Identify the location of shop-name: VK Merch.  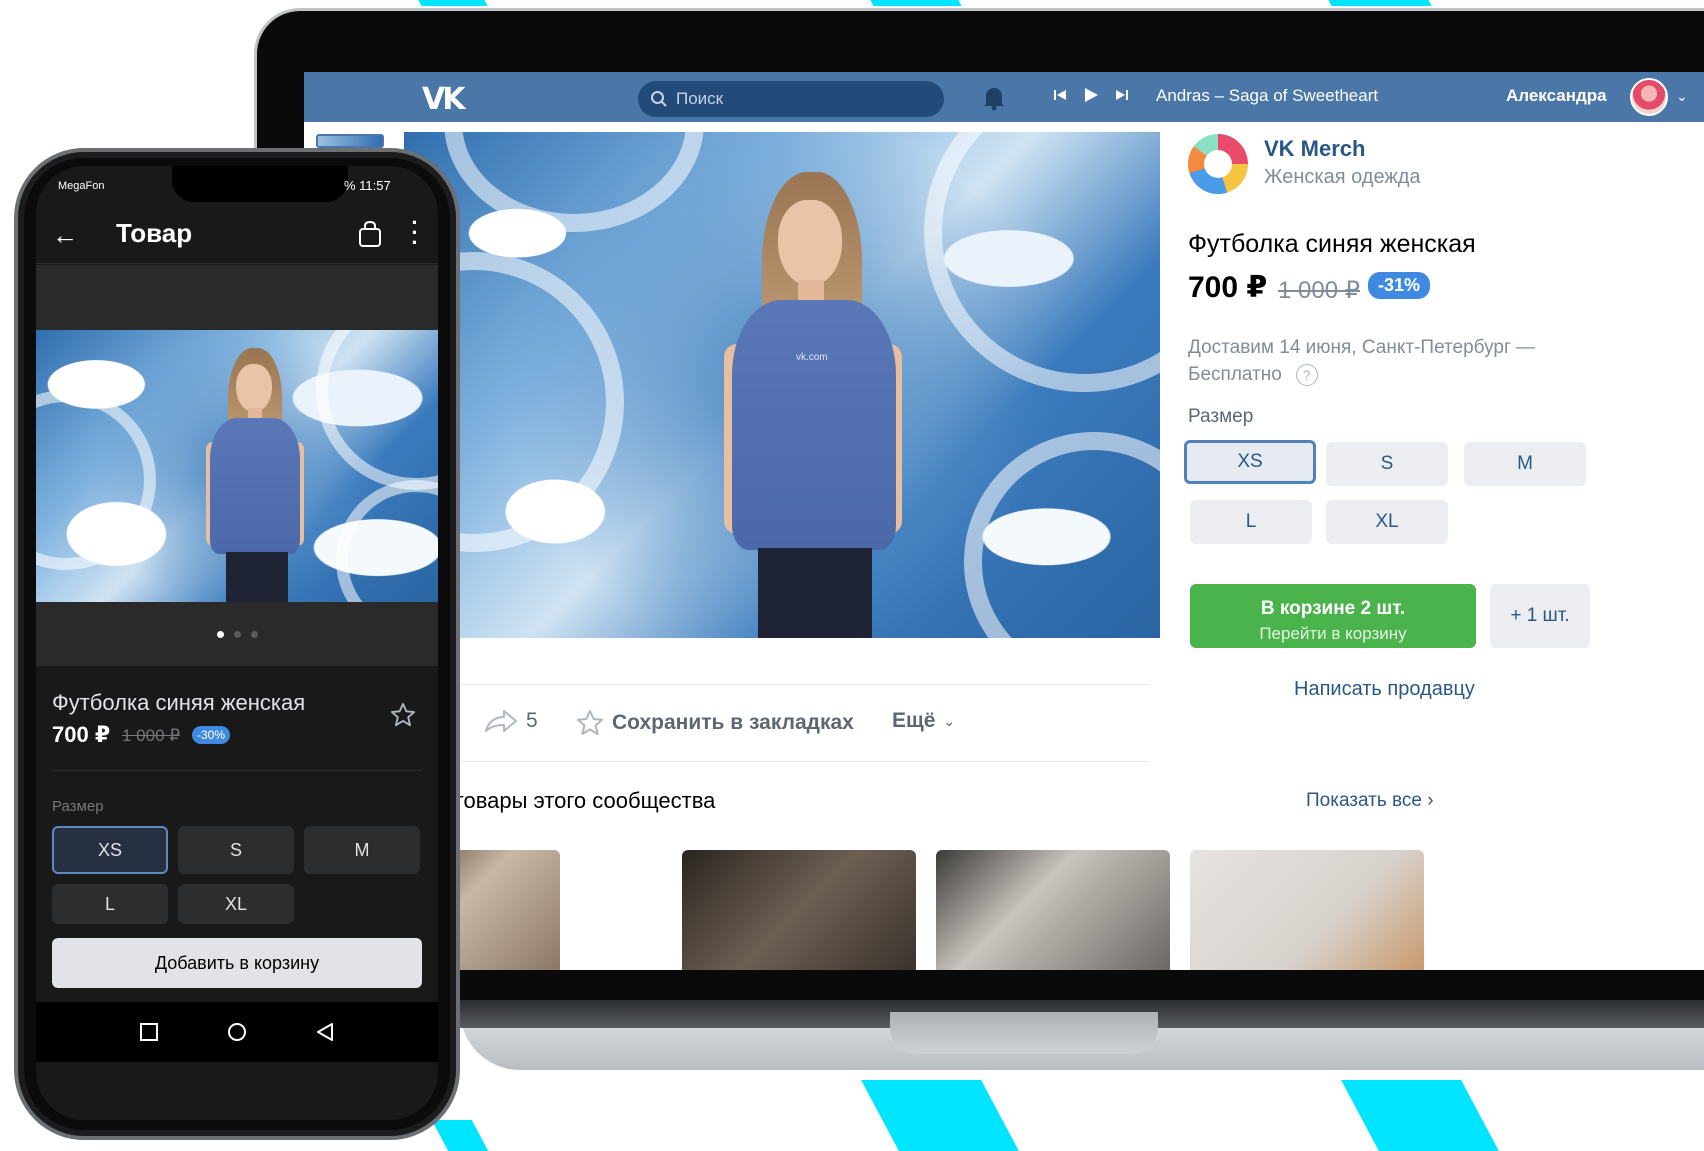
(1314, 149).